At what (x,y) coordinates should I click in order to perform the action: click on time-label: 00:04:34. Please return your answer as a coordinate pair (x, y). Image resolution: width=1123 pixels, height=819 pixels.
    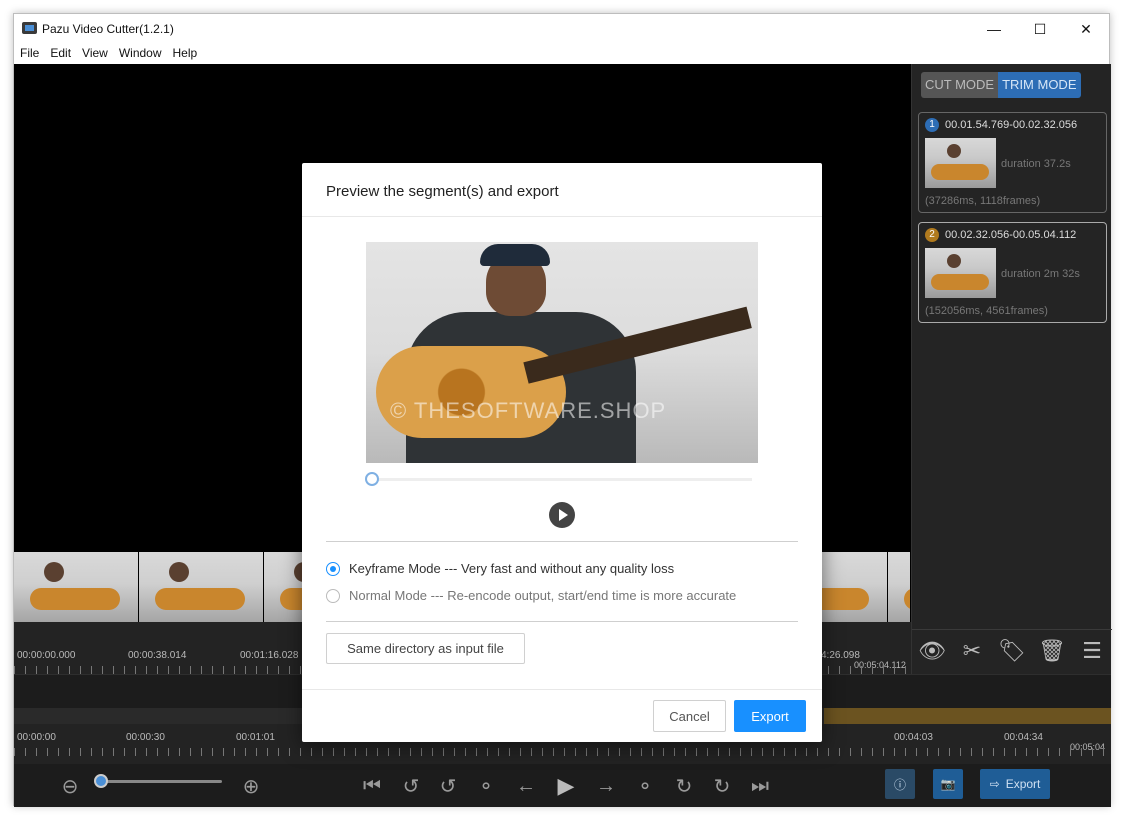
    Looking at the image, I should click on (1023, 737).